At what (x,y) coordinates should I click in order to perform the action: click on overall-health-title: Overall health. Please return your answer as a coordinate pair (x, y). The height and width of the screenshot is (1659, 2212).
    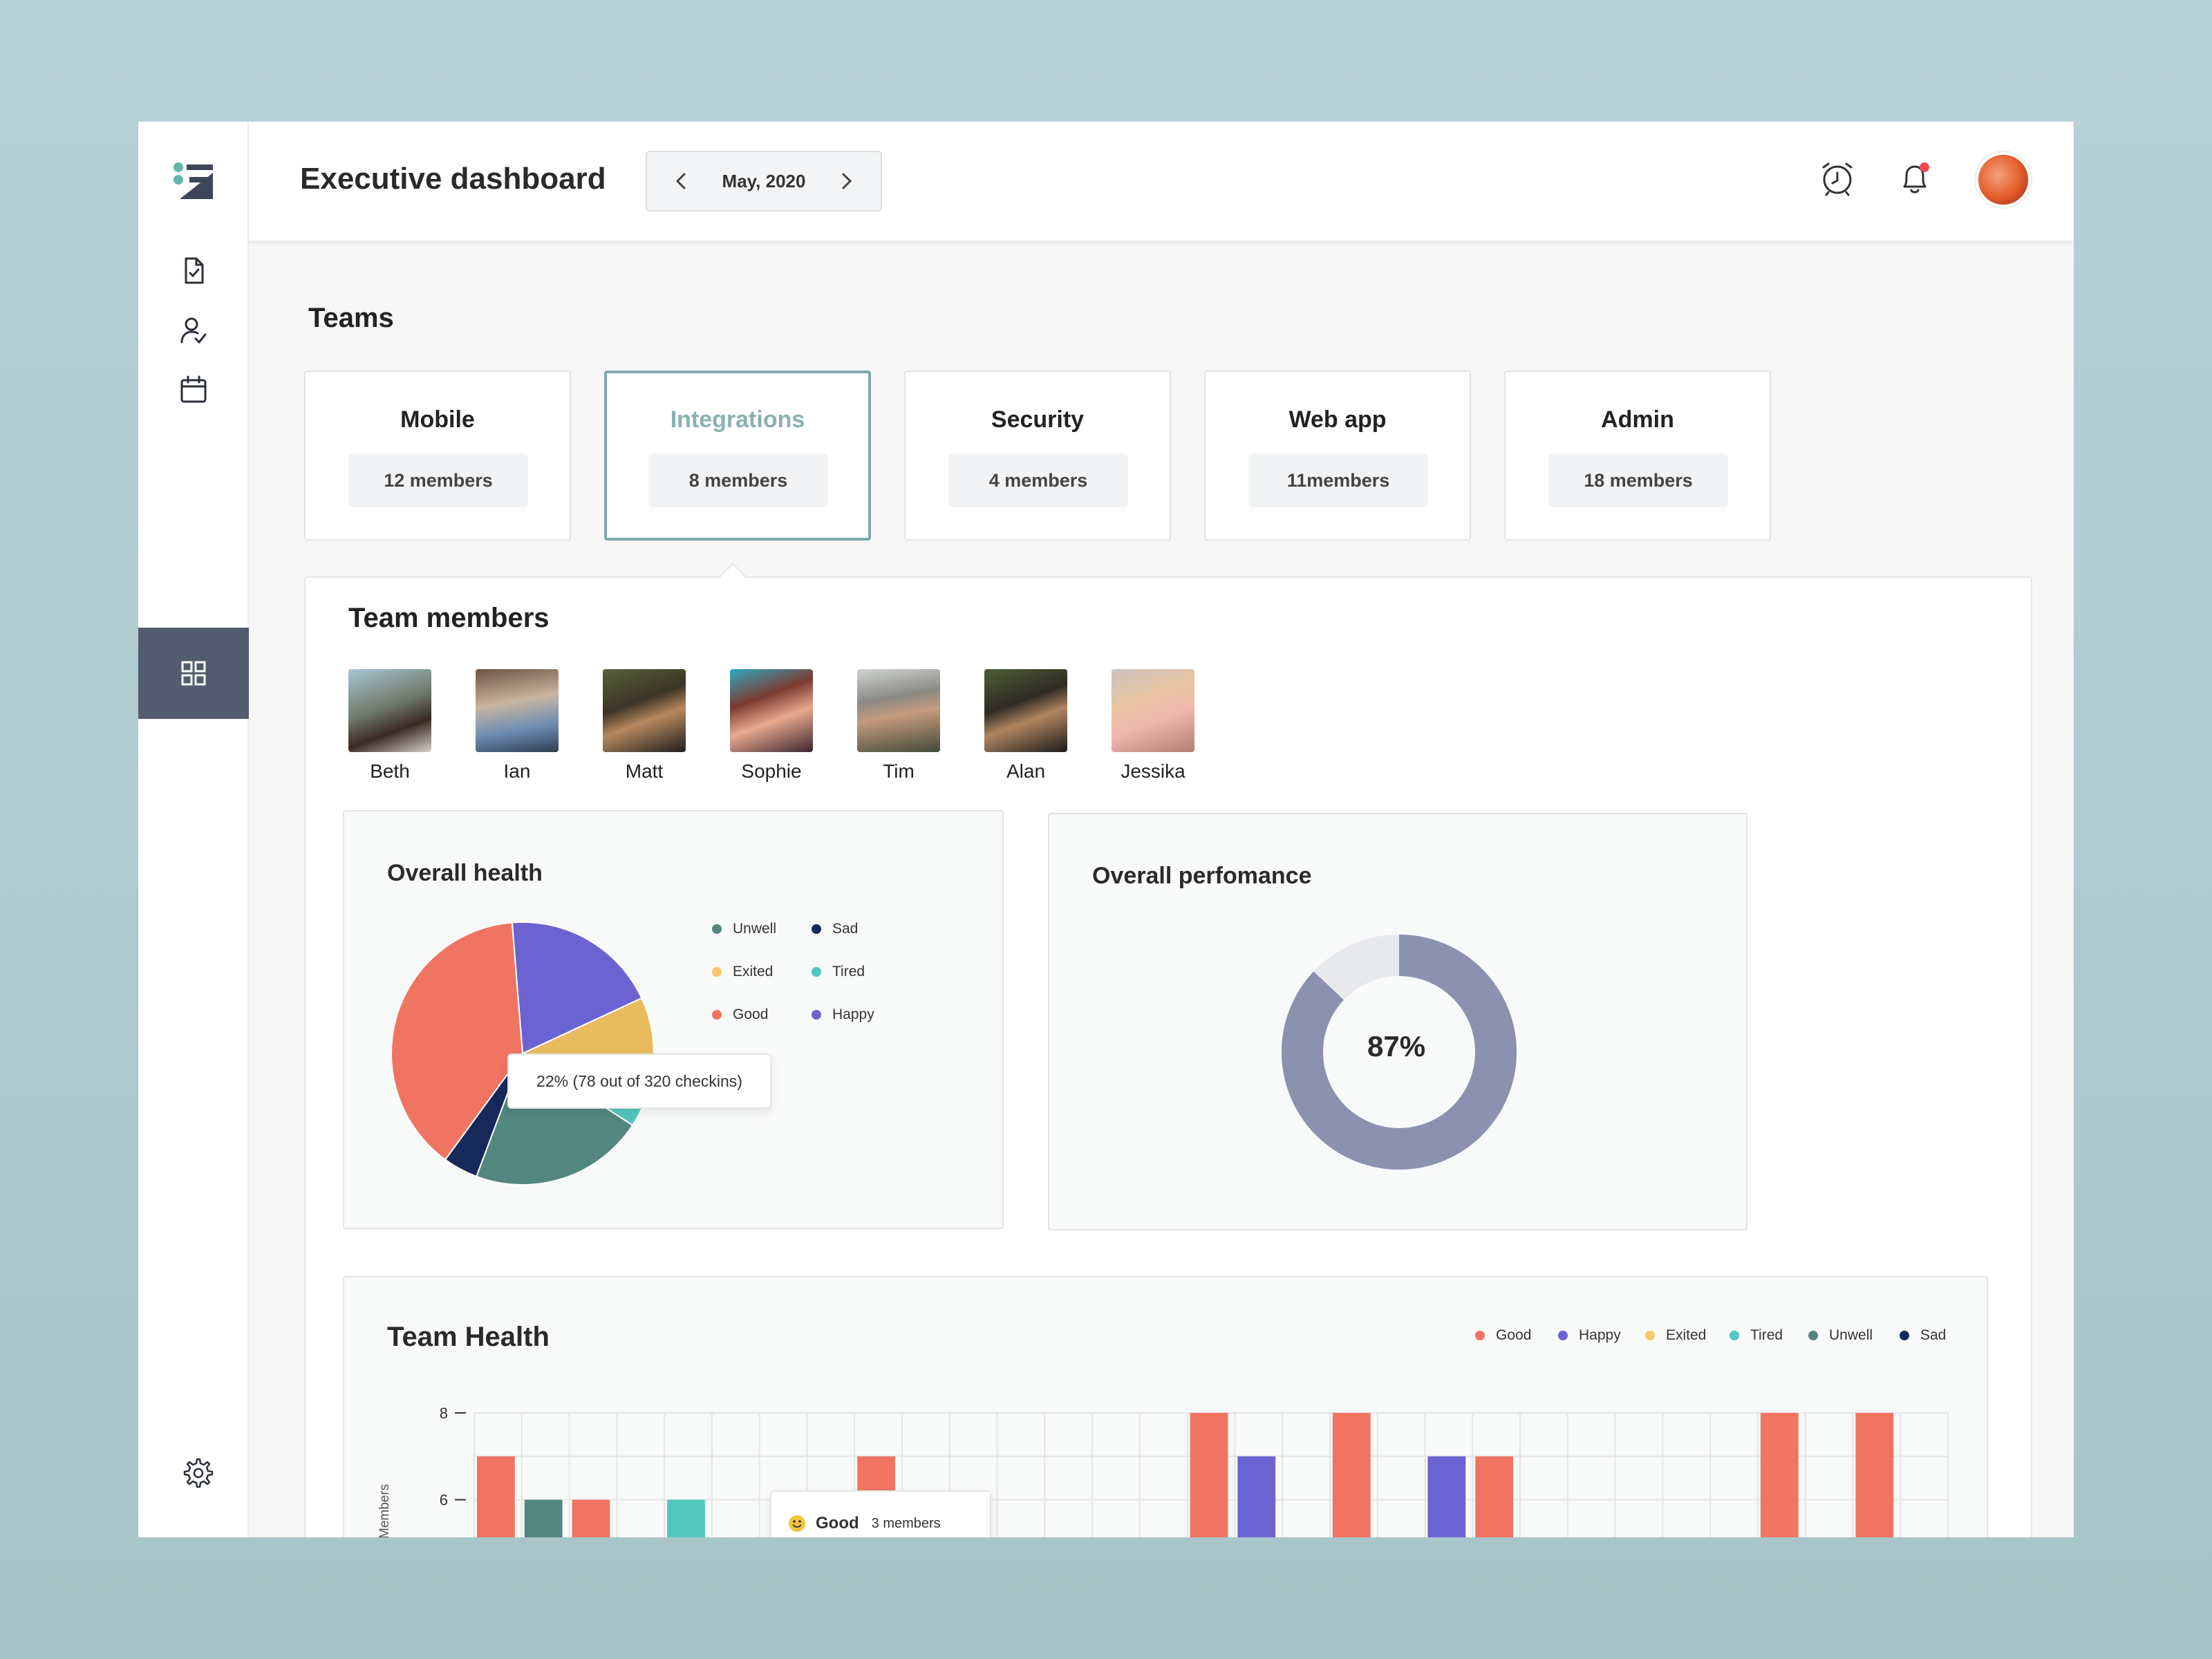
    Looking at the image, I should click on (465, 873).